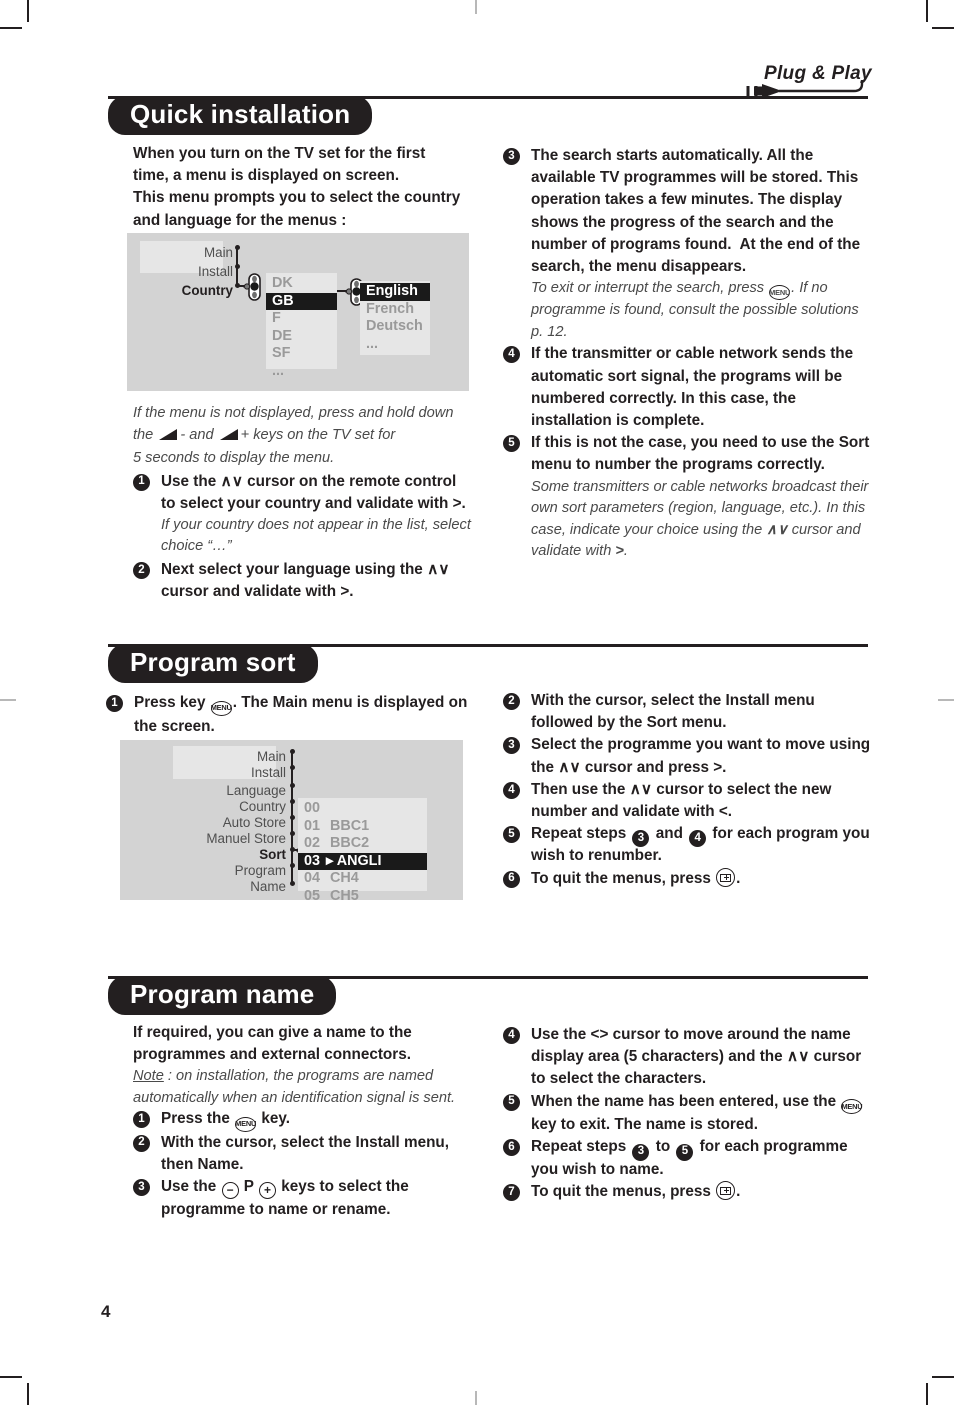 Image resolution: width=954 pixels, height=1405 pixels. I want to click on step-text: Press the MENU key., so click(225, 1121).